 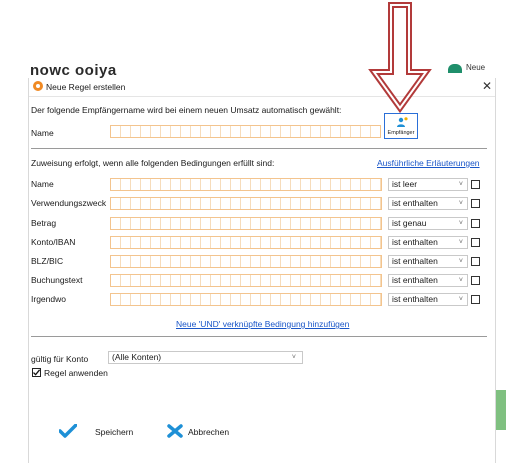 What do you see at coordinates (175, 431) in the screenshot?
I see `close-icon` at bounding box center [175, 431].